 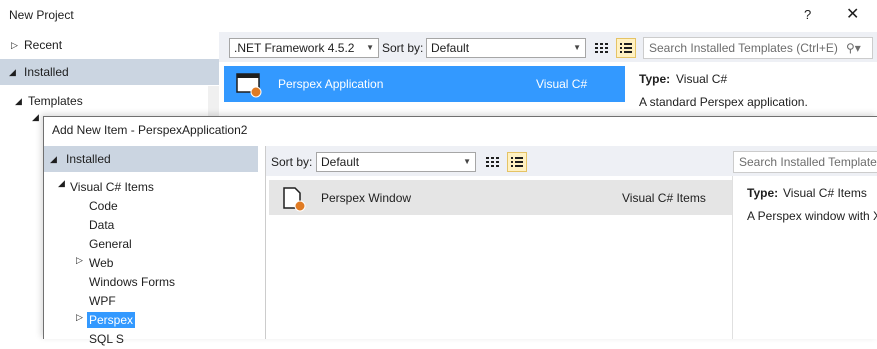 I want to click on framework-select: .NET Framework 4.5.2 ▼, so click(x=304, y=48).